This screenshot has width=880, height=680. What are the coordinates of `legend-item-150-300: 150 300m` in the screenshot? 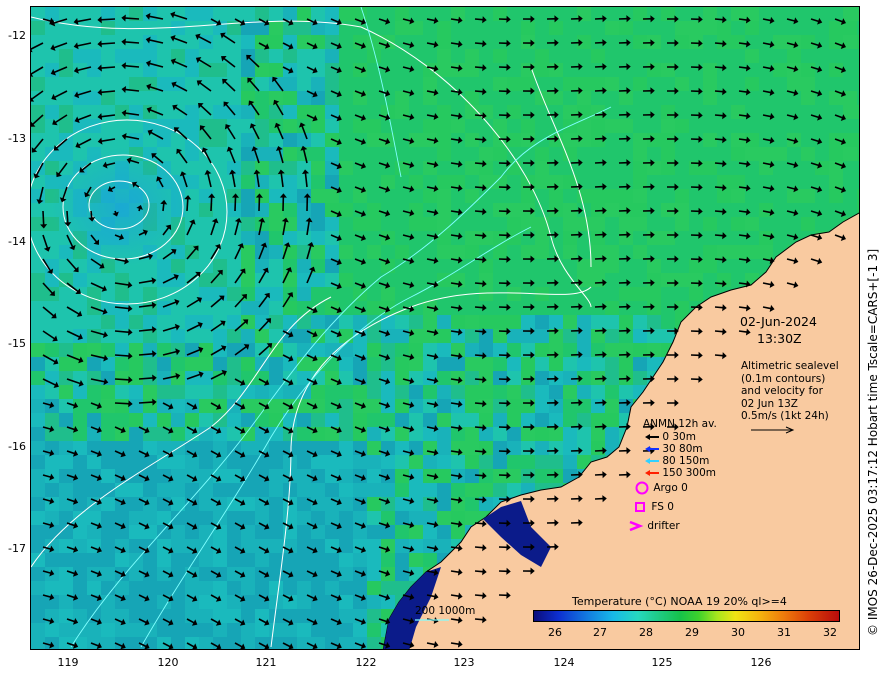 It's located at (680, 473).